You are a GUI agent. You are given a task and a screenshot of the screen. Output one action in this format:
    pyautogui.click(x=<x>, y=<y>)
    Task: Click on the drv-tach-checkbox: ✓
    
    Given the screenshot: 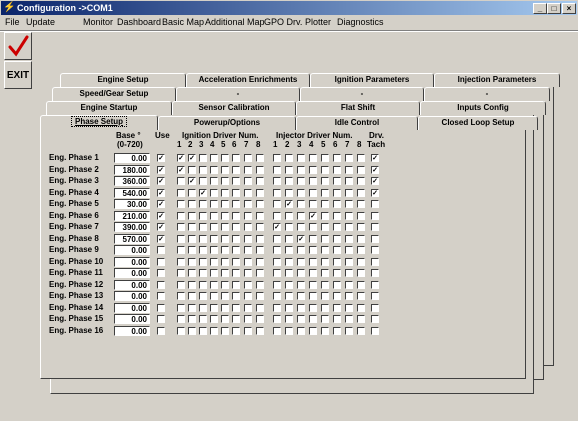 What is the action you would take?
    pyautogui.click(x=375, y=192)
    